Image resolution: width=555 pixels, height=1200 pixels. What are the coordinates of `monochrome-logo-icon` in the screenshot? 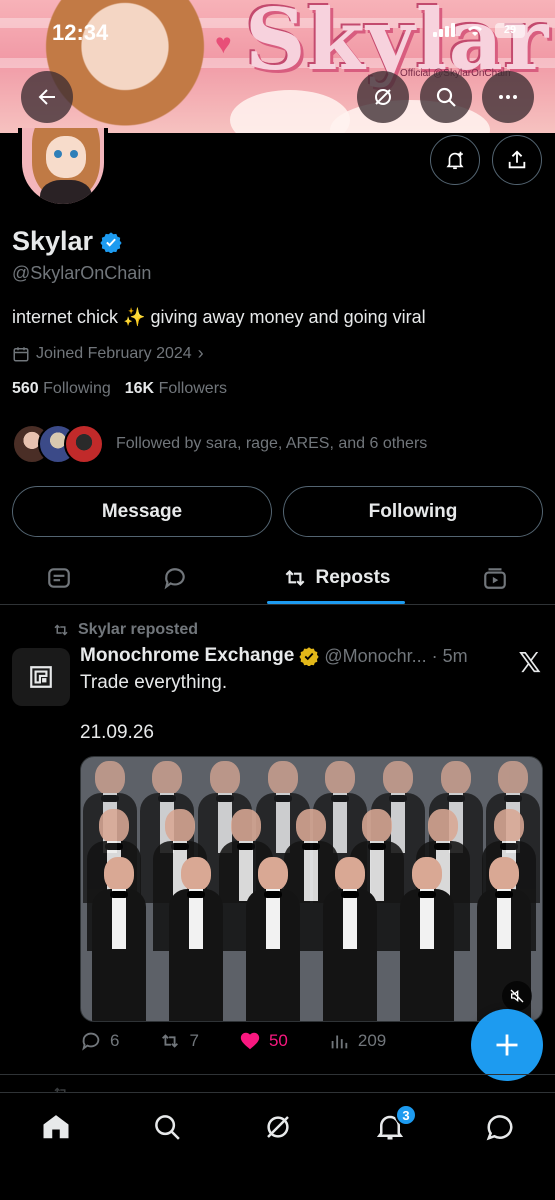 It's located at (41, 677).